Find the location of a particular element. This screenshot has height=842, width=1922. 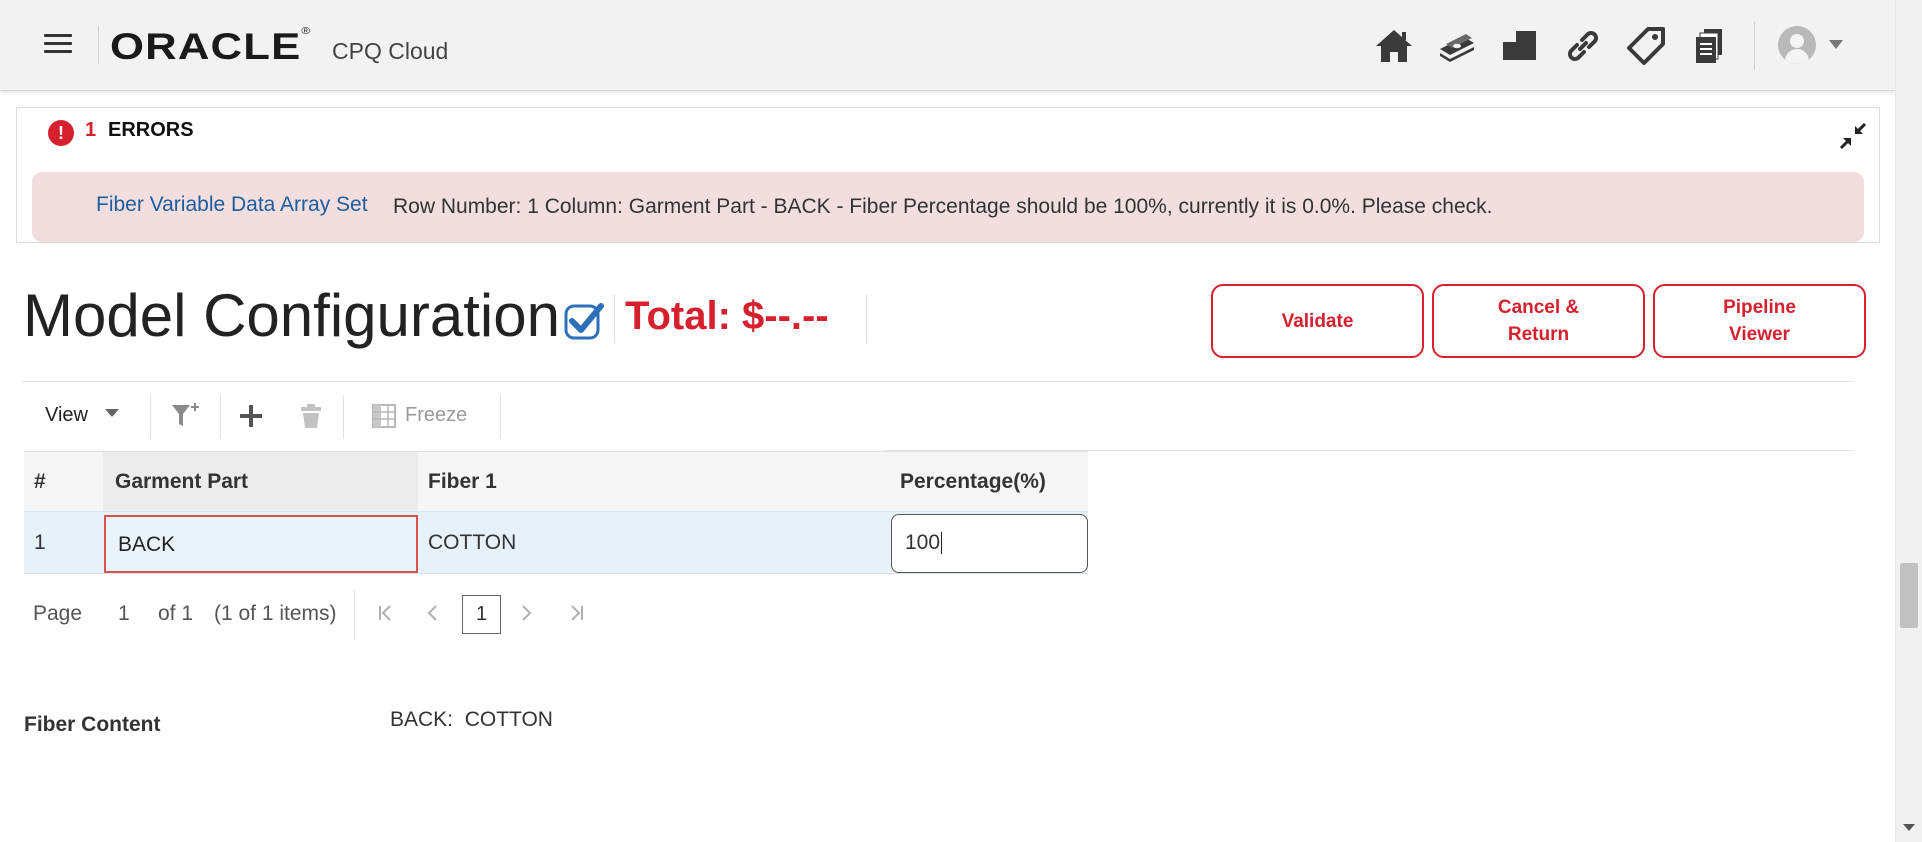

filter-add-icon is located at coordinates (185, 416).